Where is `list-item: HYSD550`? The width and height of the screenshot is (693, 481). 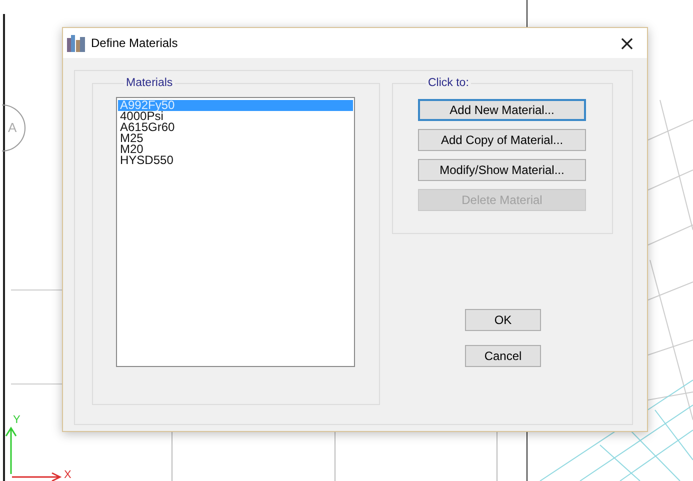 list-item: HYSD550 is located at coordinates (235, 160).